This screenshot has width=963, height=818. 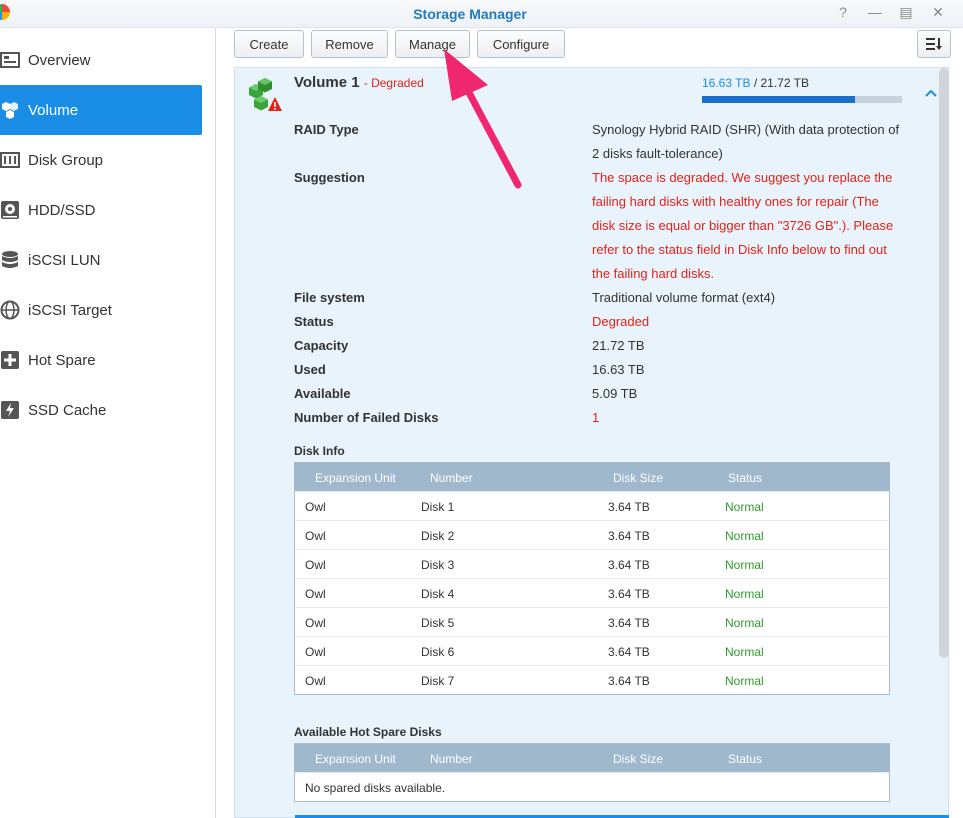 I want to click on sidebar-item-hdd-ssd: HDD/SSD, so click(x=101, y=210).